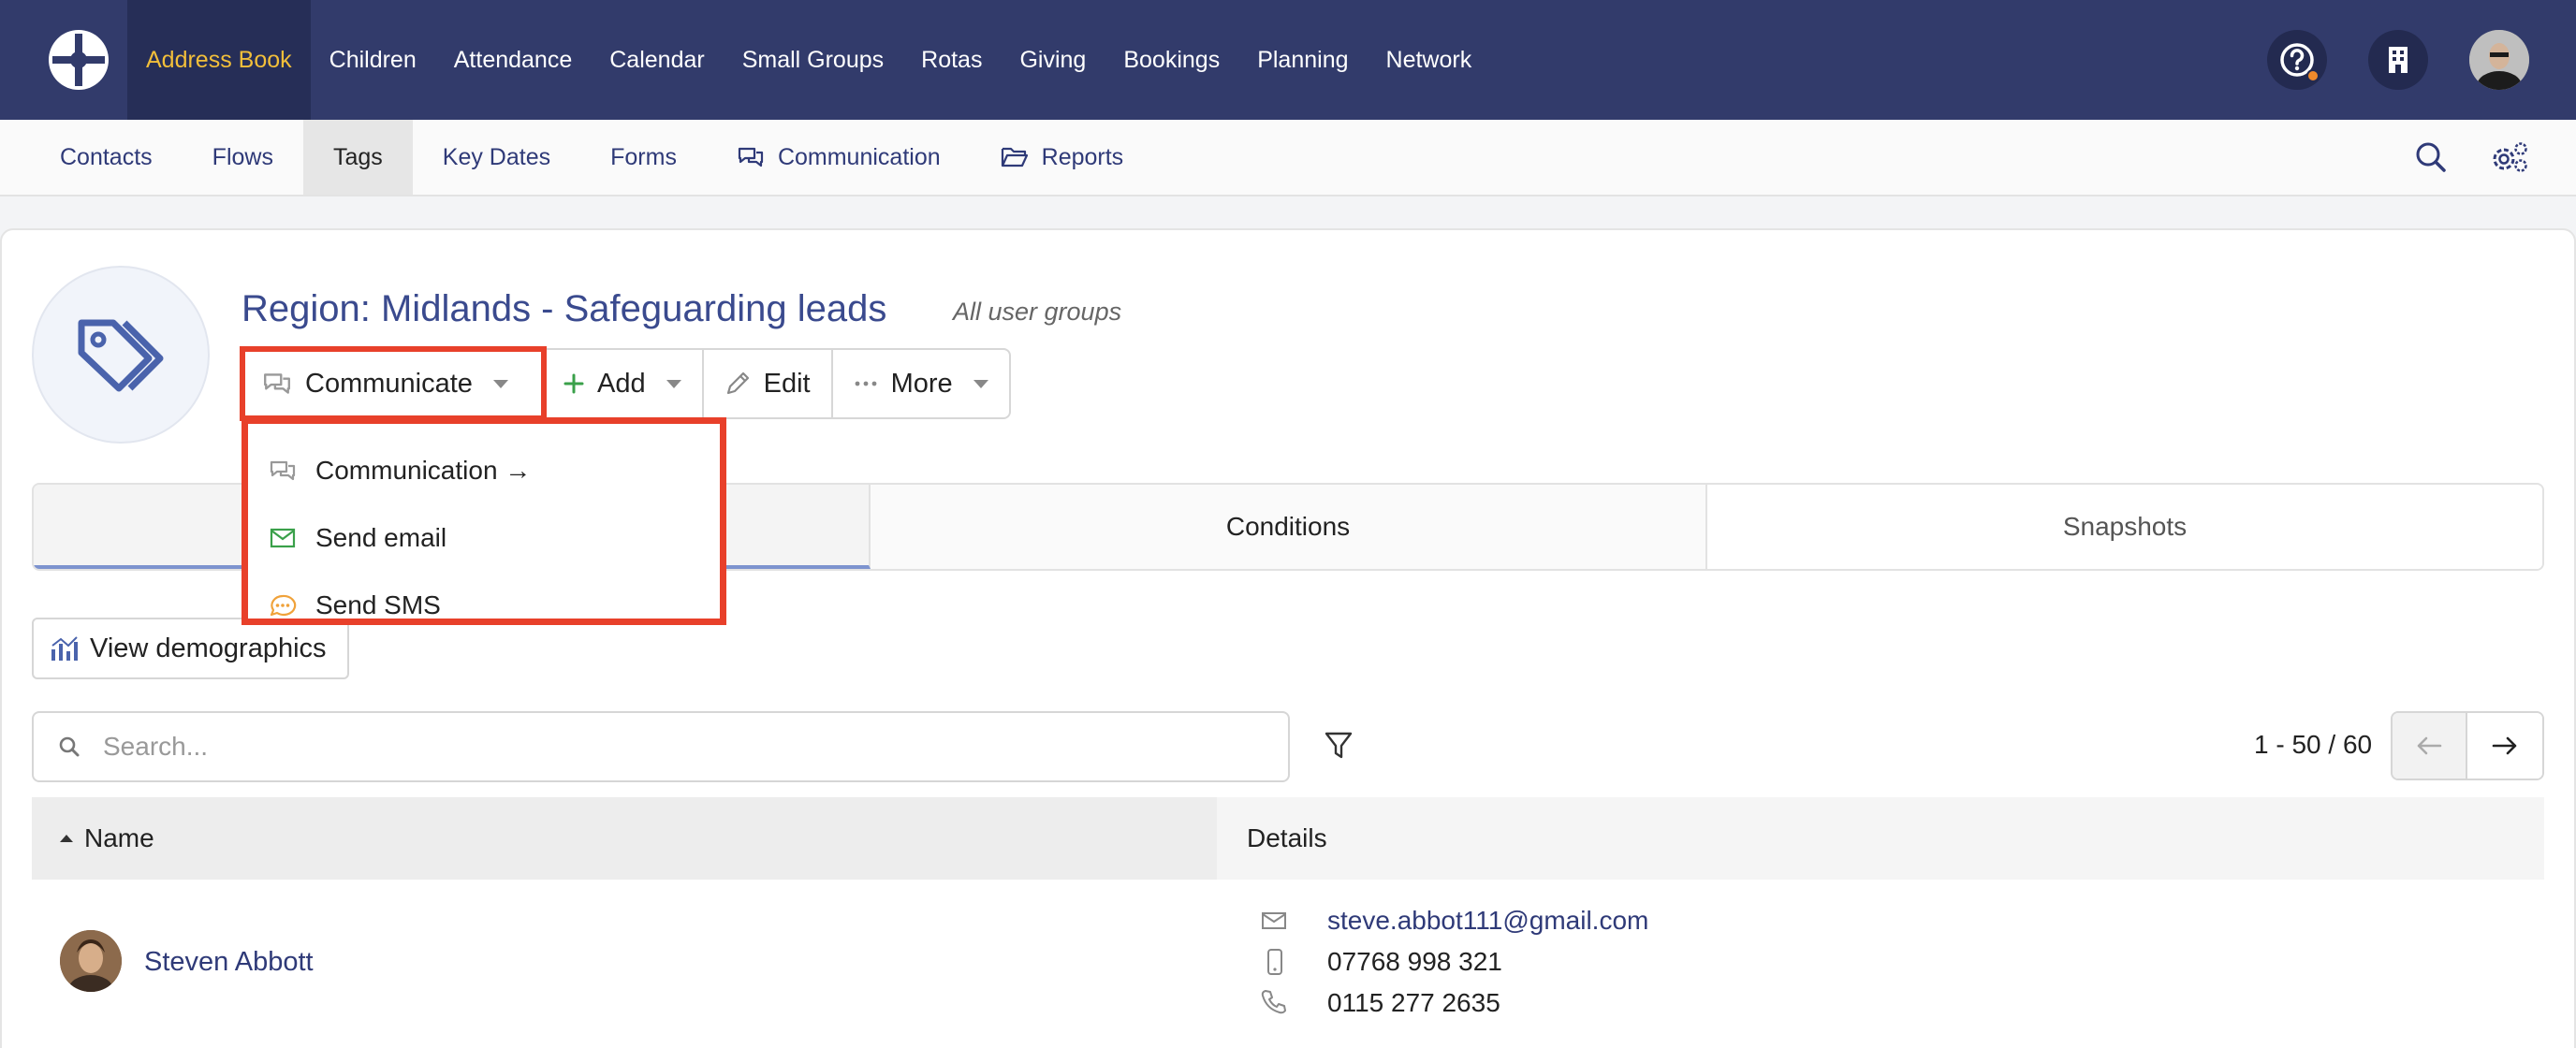 This screenshot has width=2576, height=1048. Describe the element at coordinates (1414, 961) in the screenshot. I see `contact-mobile: 07768 998 321` at that location.